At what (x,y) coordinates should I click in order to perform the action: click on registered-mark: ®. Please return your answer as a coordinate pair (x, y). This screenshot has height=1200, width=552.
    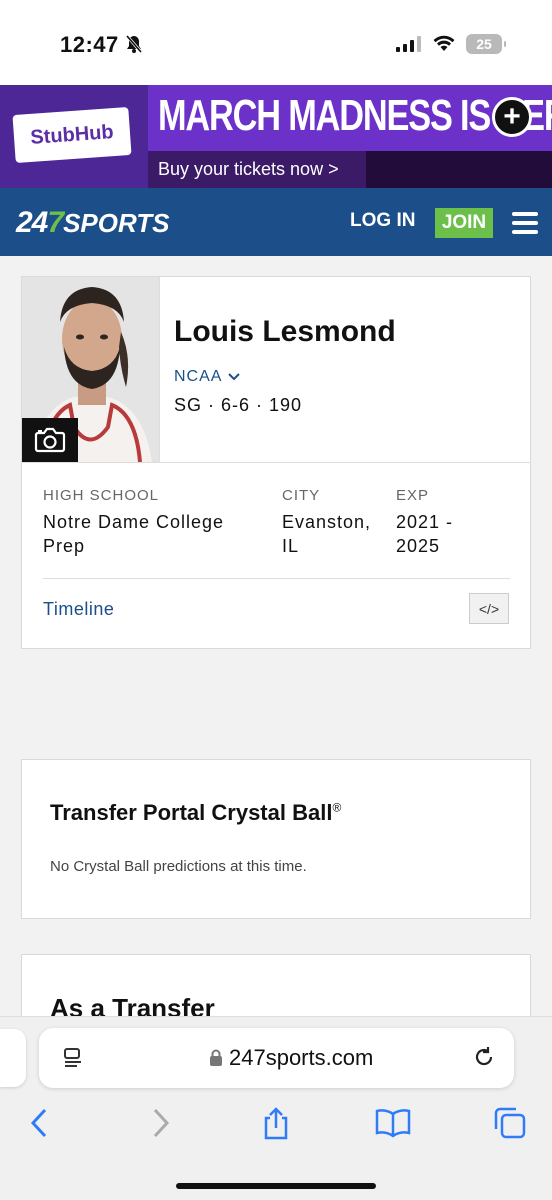
    Looking at the image, I should click on (337, 807).